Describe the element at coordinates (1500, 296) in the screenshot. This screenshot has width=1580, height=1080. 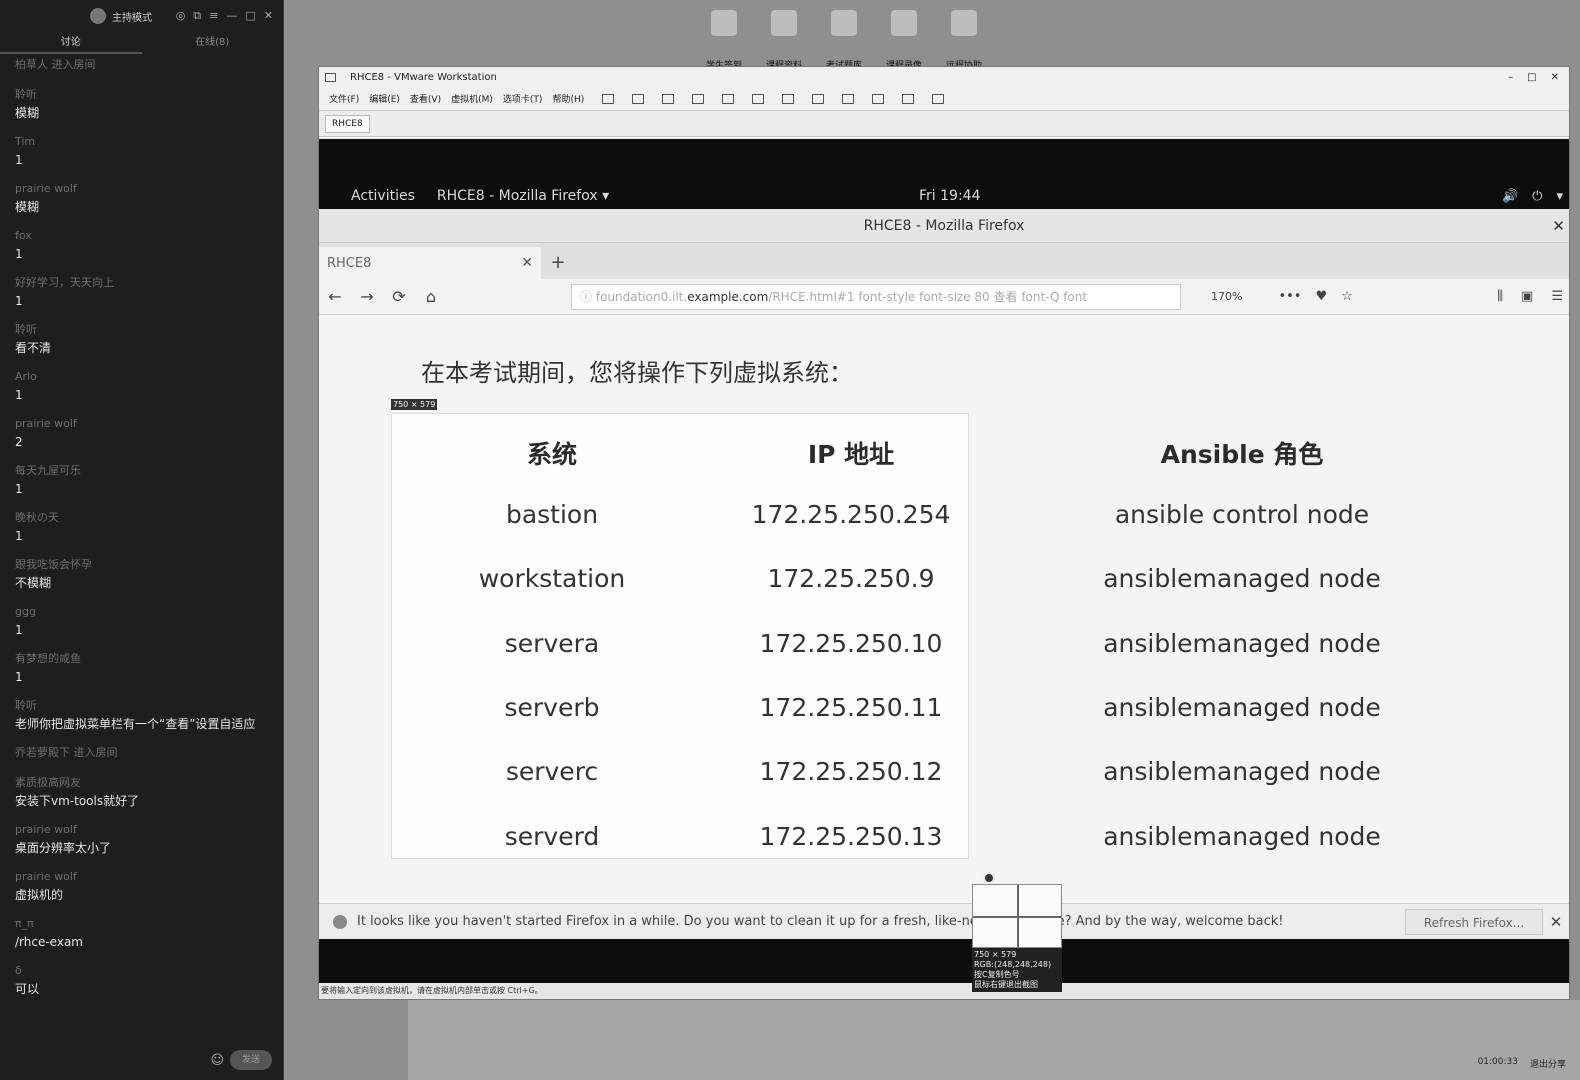
I see `library-icon: ⫼` at that location.